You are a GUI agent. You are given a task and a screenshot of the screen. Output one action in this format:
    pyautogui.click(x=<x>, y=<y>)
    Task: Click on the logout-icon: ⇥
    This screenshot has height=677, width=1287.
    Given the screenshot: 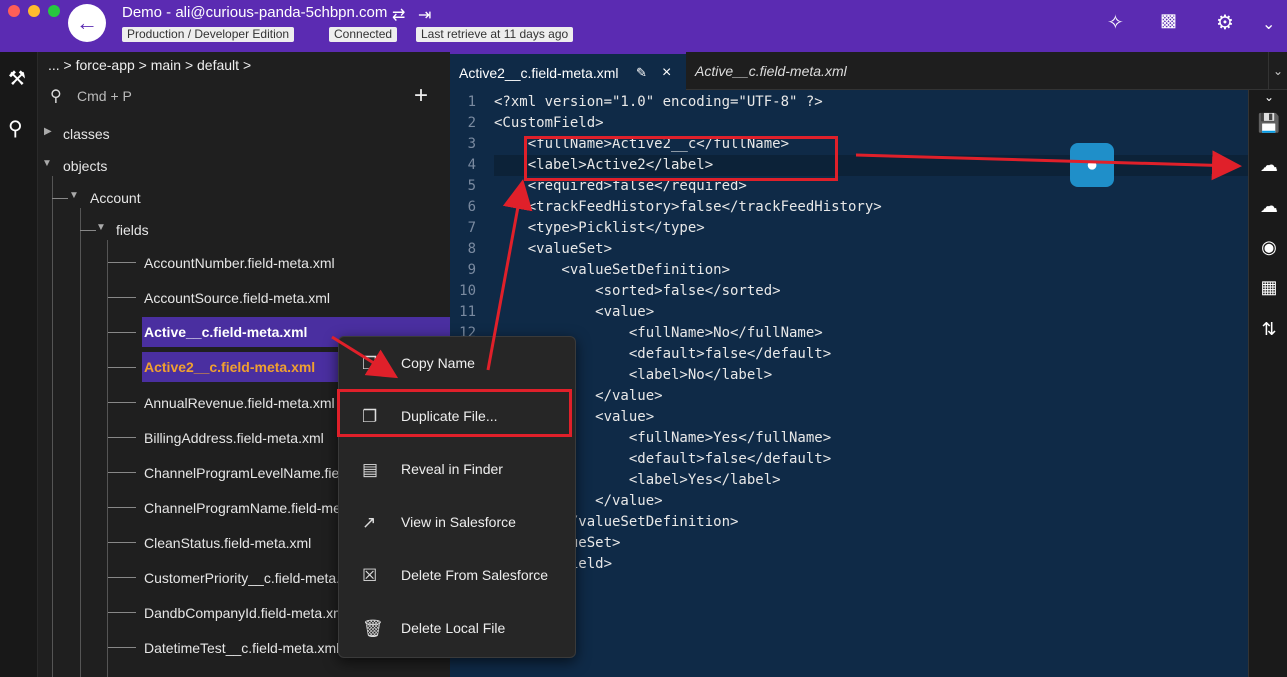 What is the action you would take?
    pyautogui.click(x=424, y=15)
    